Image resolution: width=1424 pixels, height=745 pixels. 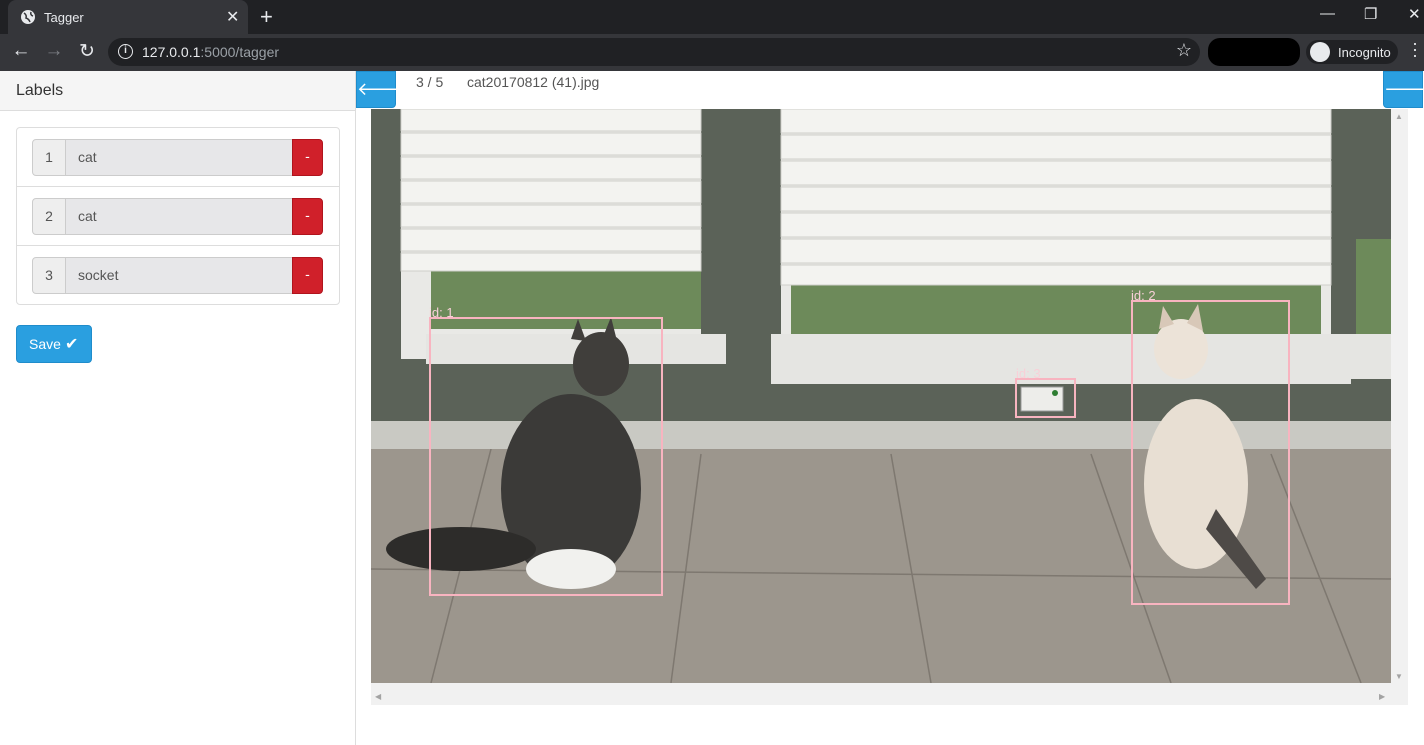 I want to click on bounding-box-label: id: 3, so click(x=1028, y=373).